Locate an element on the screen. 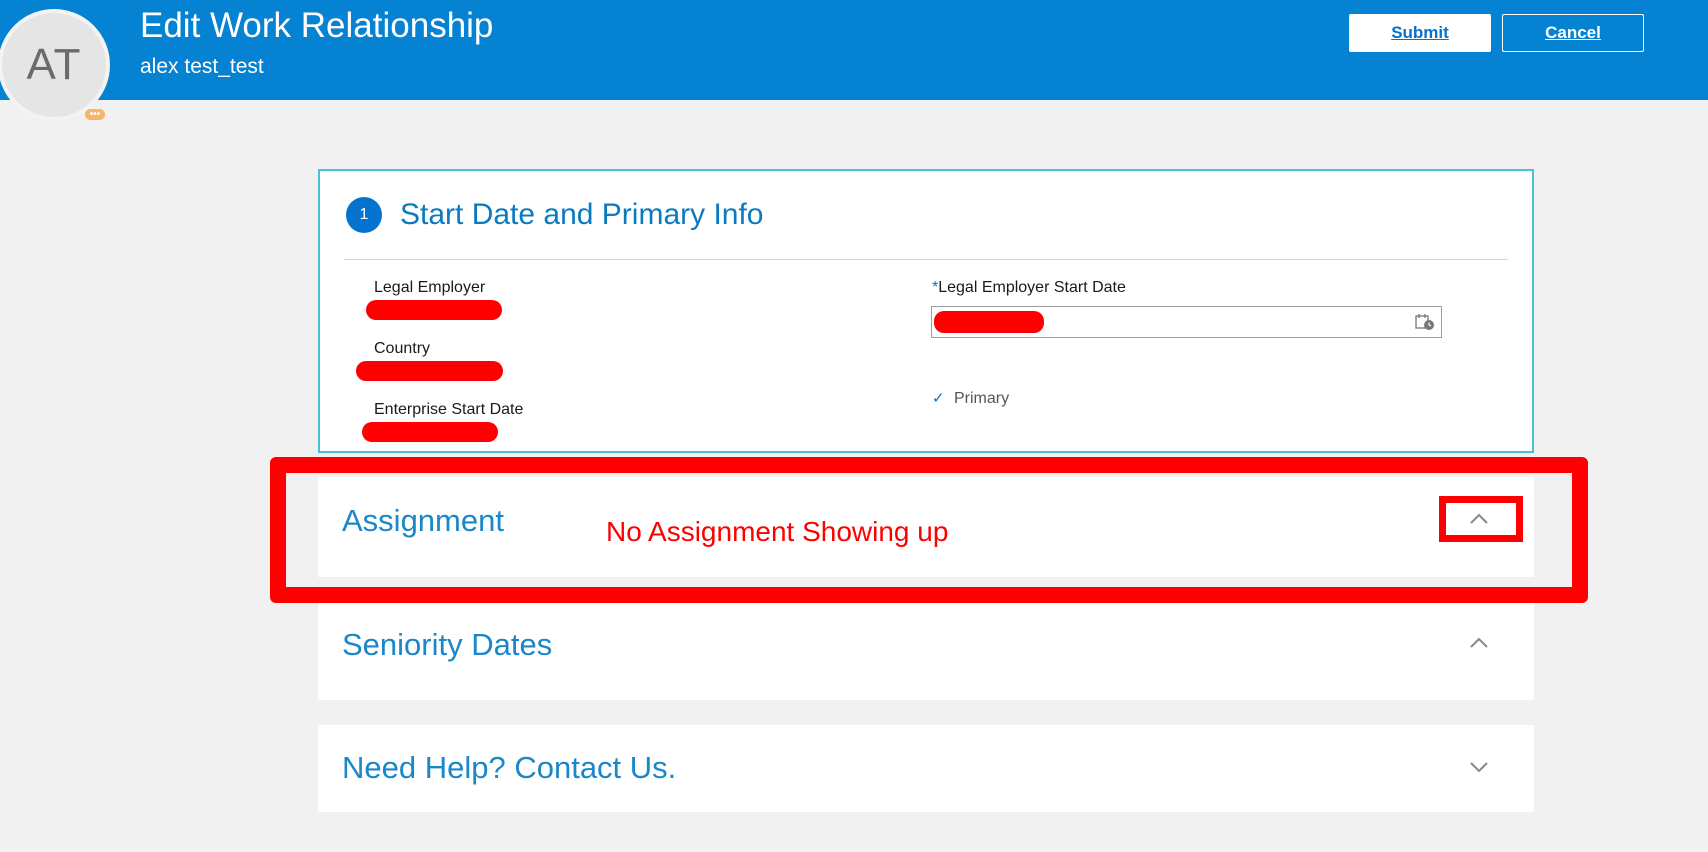 Image resolution: width=1708 pixels, height=852 pixels. annotation-chevron-box is located at coordinates (1481, 519).